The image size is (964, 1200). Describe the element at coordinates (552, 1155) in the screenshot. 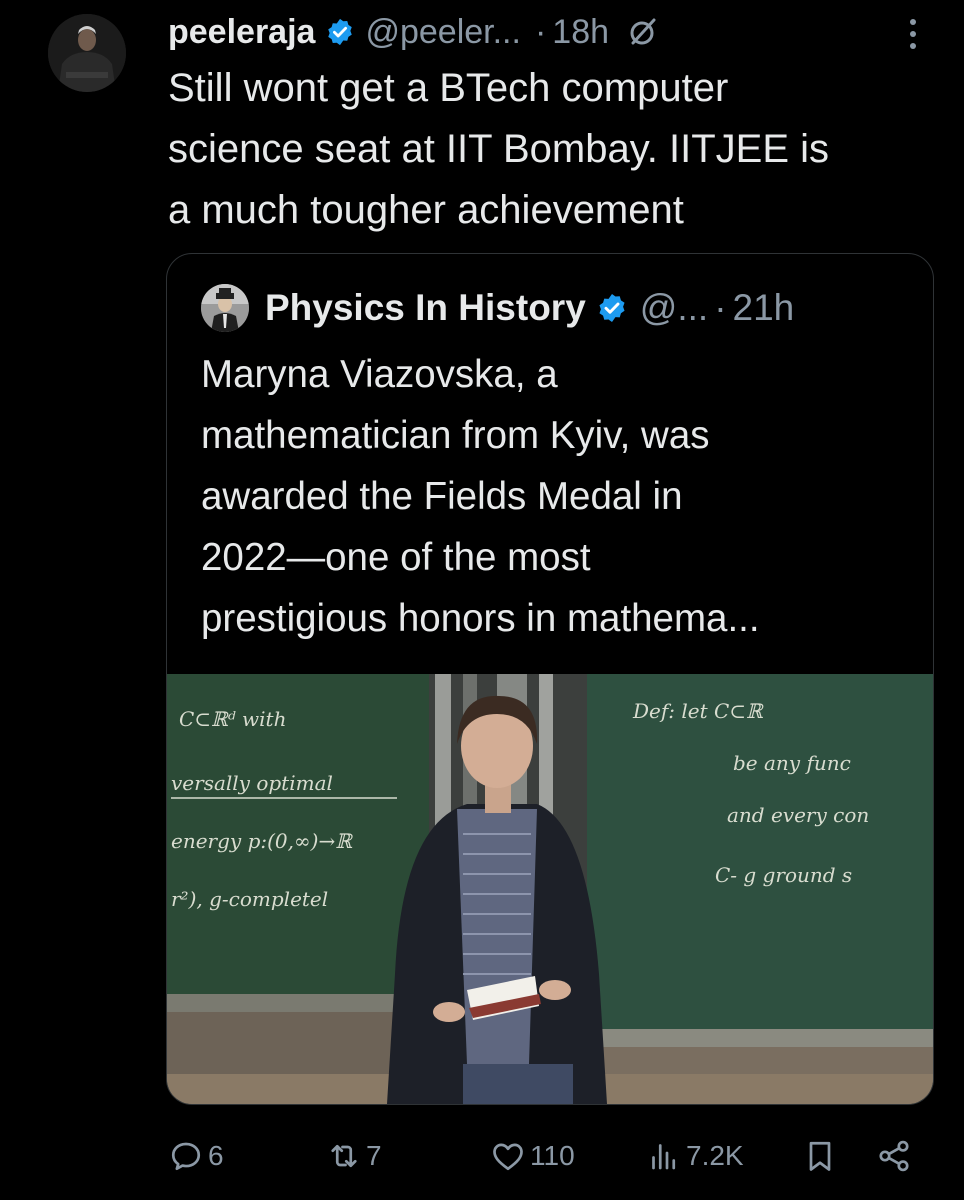

I see `like-count: 110` at that location.